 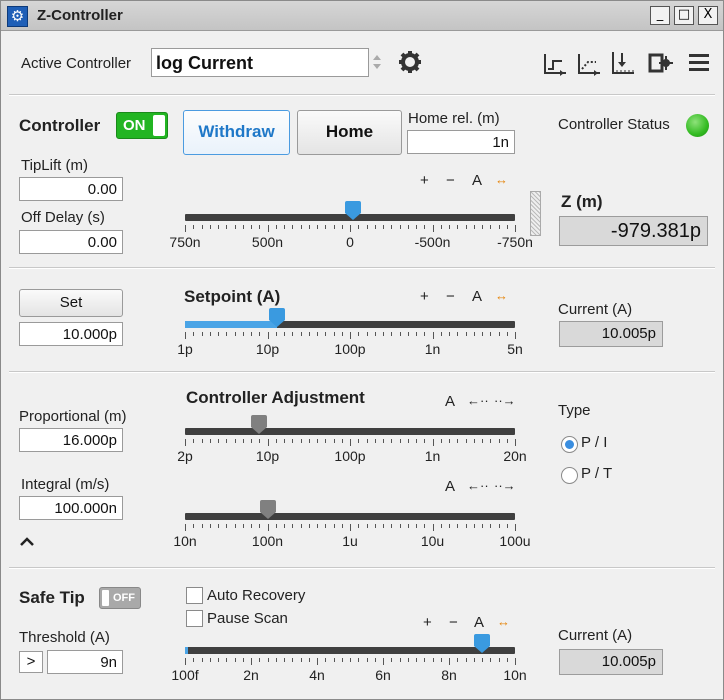 I want to click on safetip-minus-button: −, so click(x=453, y=622).